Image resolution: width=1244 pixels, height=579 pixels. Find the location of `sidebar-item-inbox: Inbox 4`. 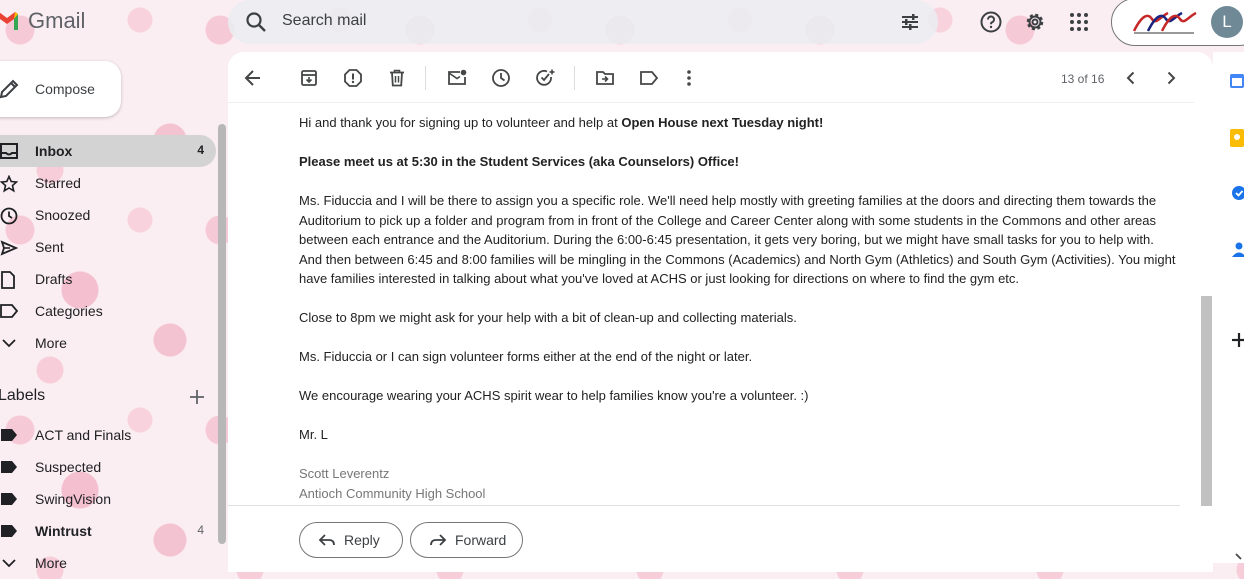

sidebar-item-inbox: Inbox 4 is located at coordinates (108, 151).